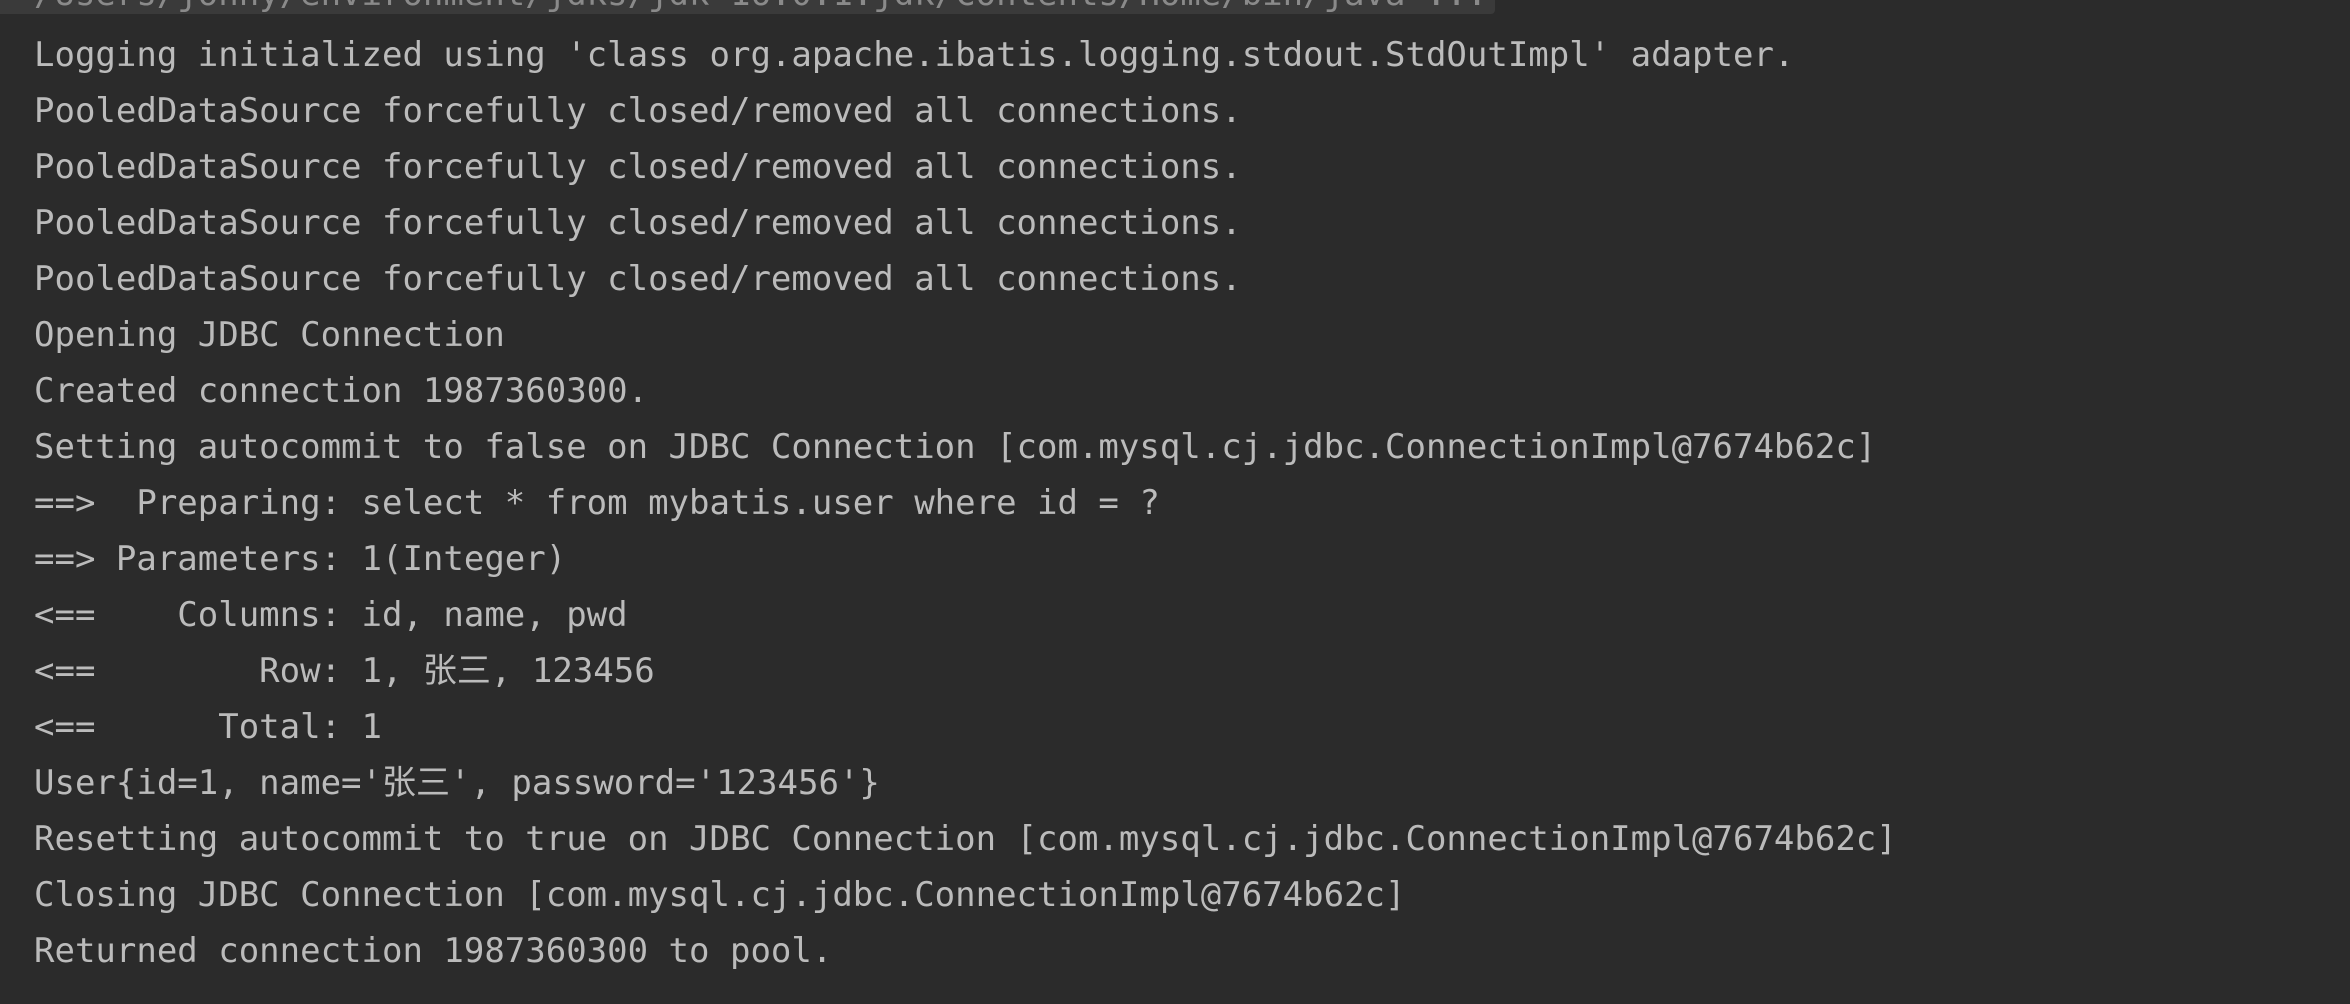 This screenshot has height=1004, width=2350. I want to click on console-line: <== Columns: id, name, pwd, so click(331, 615).